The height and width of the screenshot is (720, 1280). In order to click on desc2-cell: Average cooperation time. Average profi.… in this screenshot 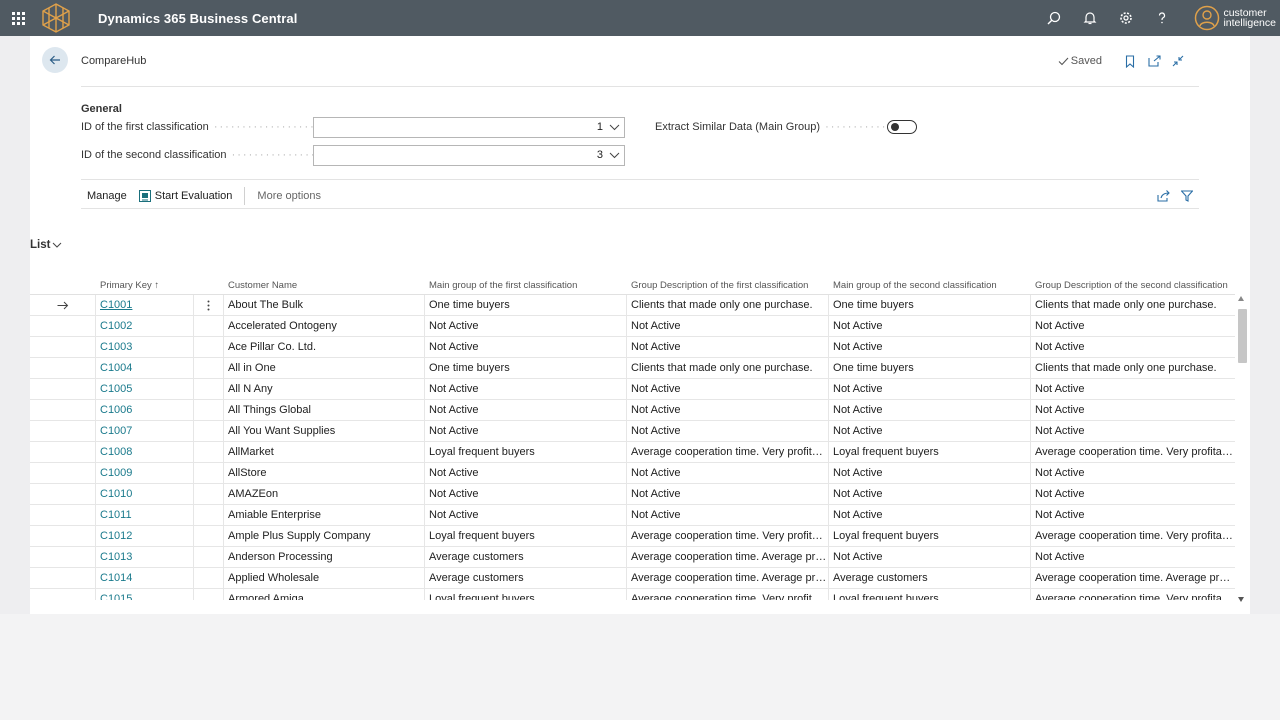, I will do `click(1133, 578)`.